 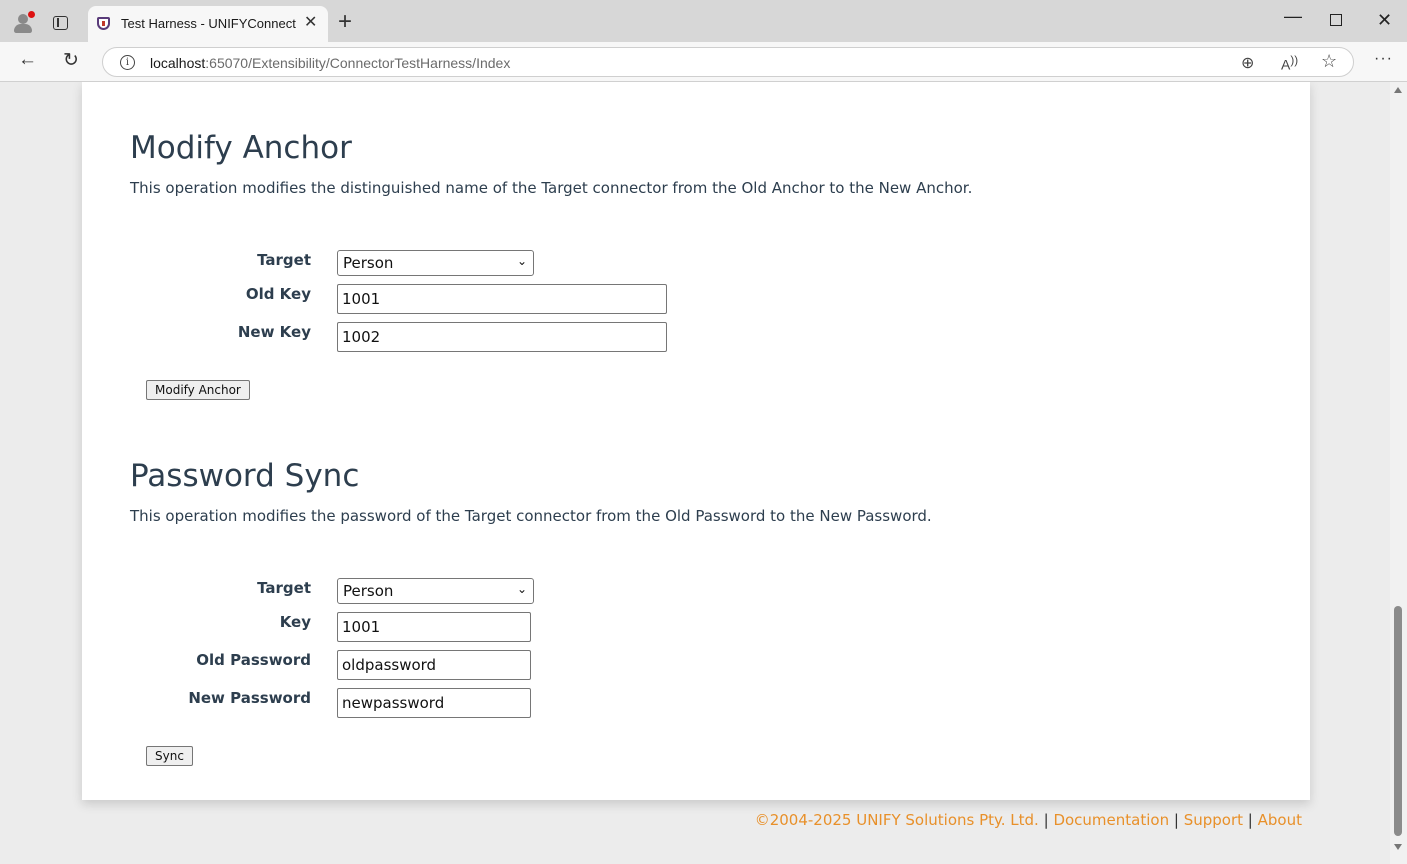 I want to click on reload-icon: ↻, so click(x=71, y=60).